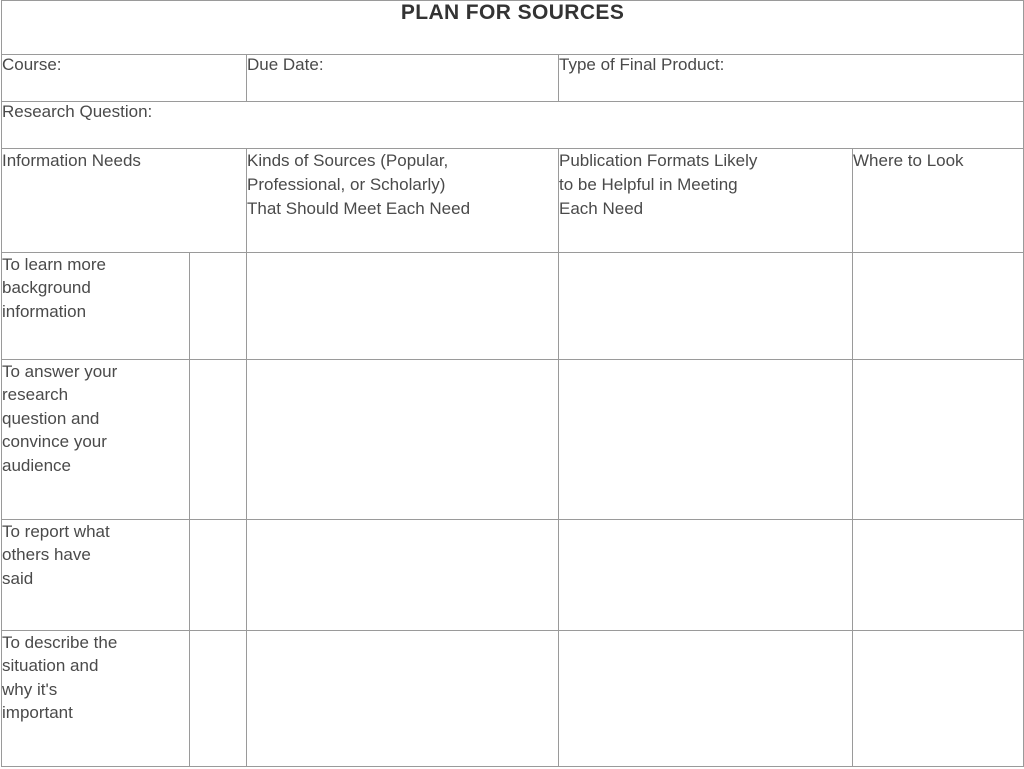 The image size is (1024, 769). I want to click on table-row: To report what others have said, so click(512, 575).